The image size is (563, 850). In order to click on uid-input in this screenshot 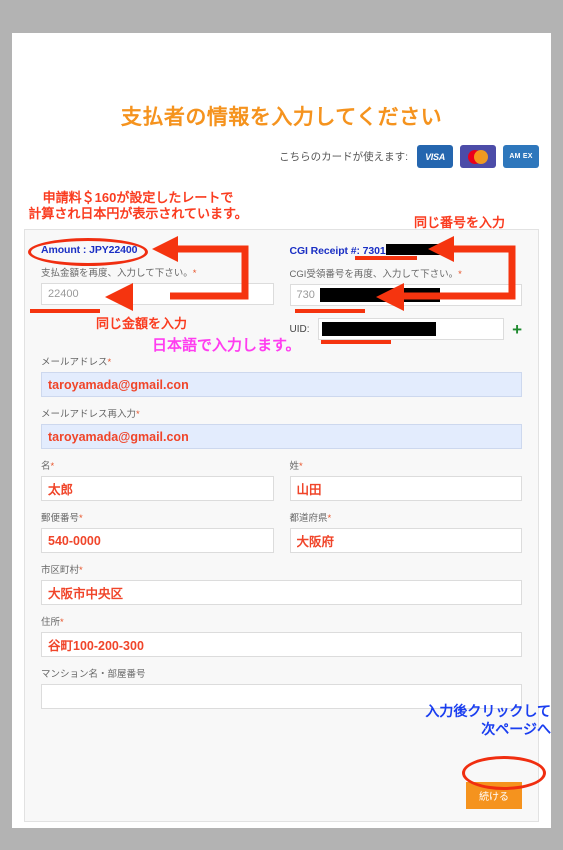, I will do `click(411, 329)`.